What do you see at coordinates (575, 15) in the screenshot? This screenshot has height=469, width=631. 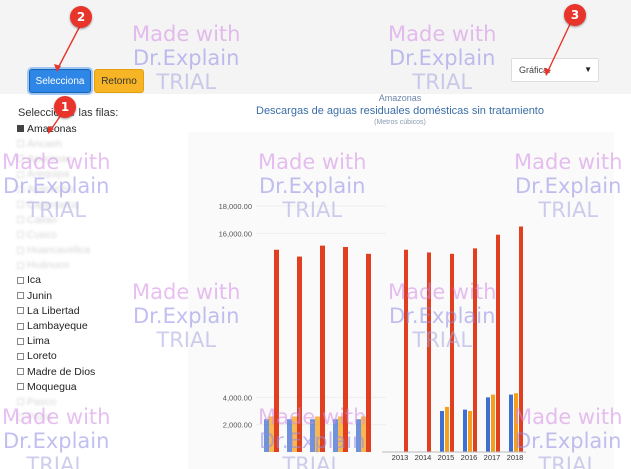 I see `callout-marker-3: 3` at bounding box center [575, 15].